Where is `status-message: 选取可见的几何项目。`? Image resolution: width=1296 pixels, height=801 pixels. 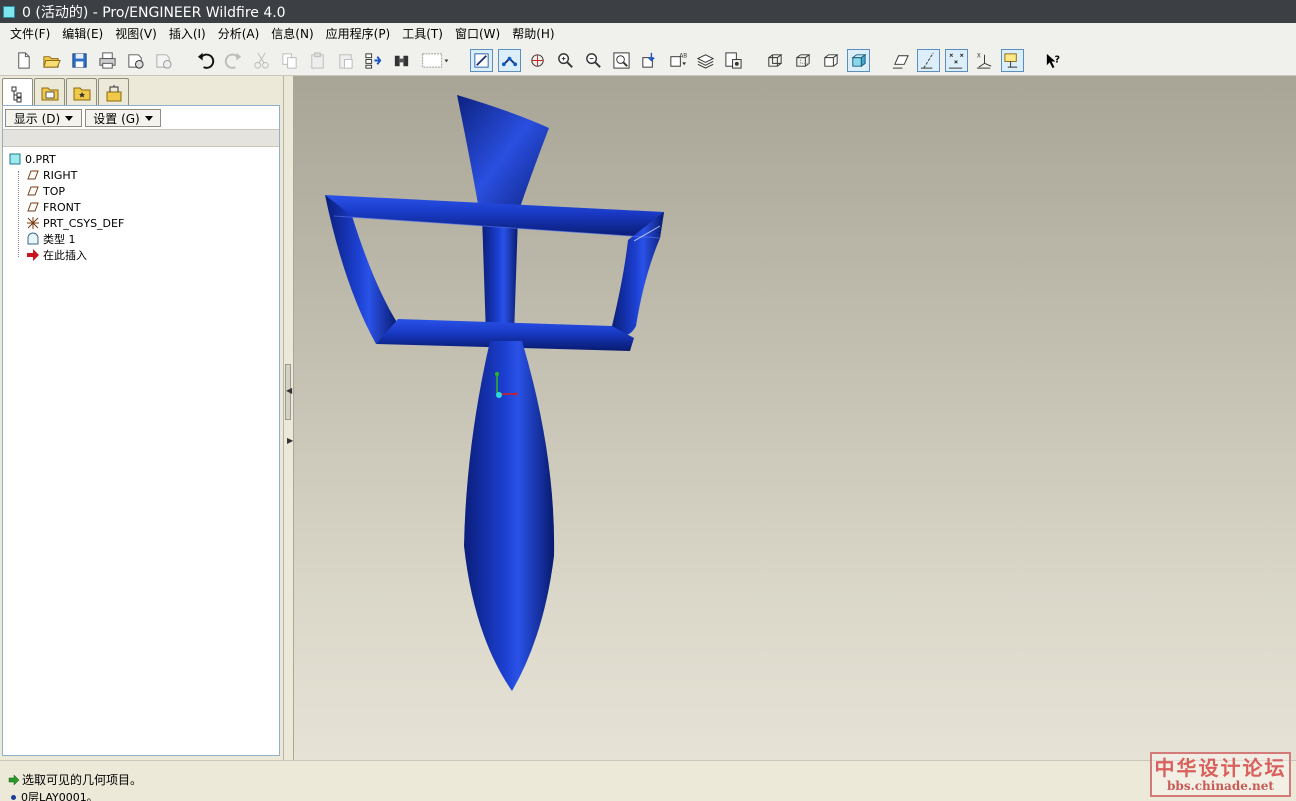
status-message: 选取可见的几何项目。 is located at coordinates (82, 780).